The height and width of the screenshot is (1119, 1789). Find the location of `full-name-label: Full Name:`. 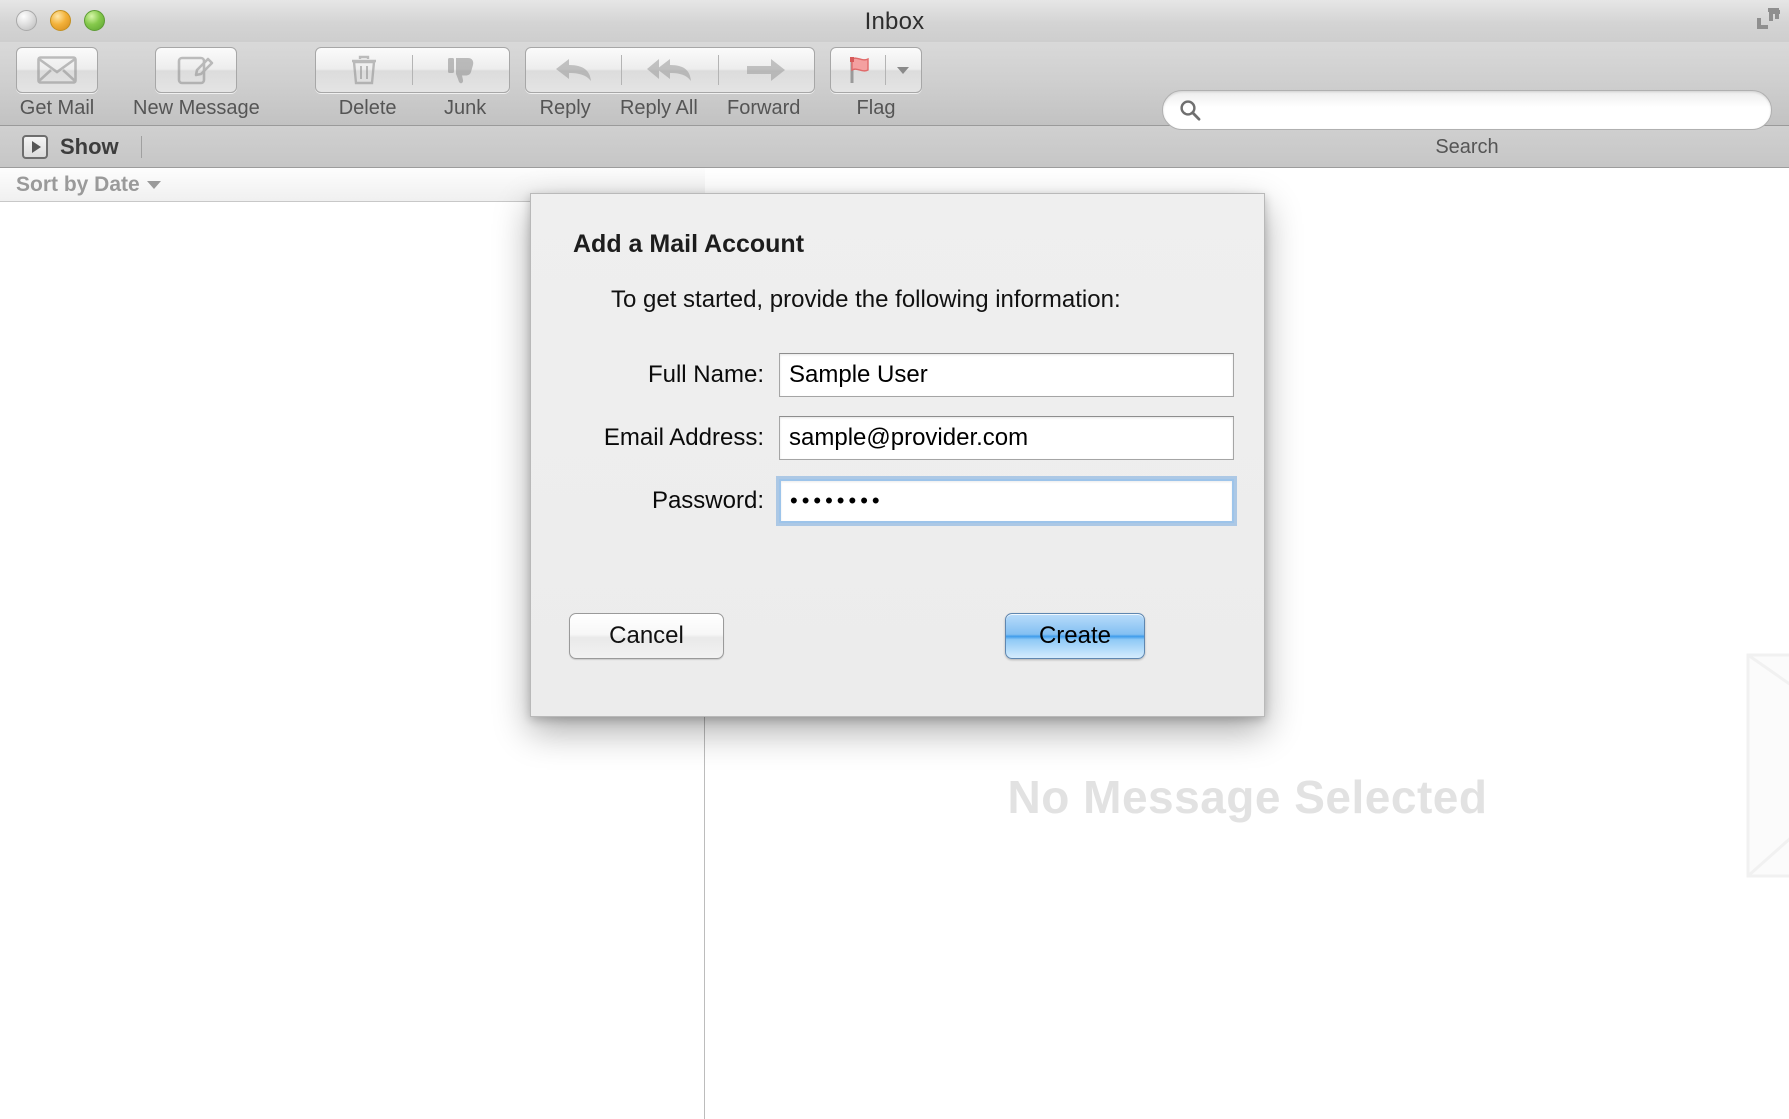

full-name-label: Full Name: is located at coordinates (705, 374).